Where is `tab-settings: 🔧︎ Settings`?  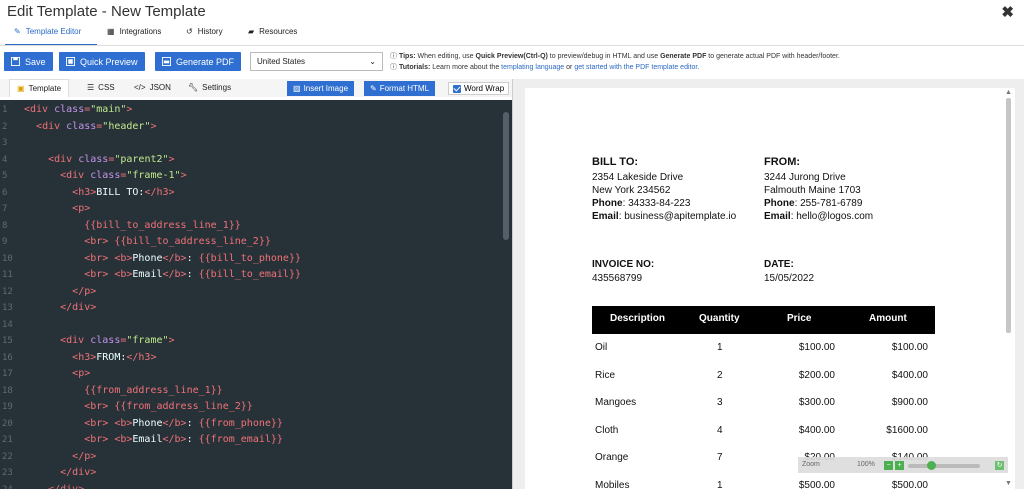 tab-settings: 🔧︎ Settings is located at coordinates (209, 87).